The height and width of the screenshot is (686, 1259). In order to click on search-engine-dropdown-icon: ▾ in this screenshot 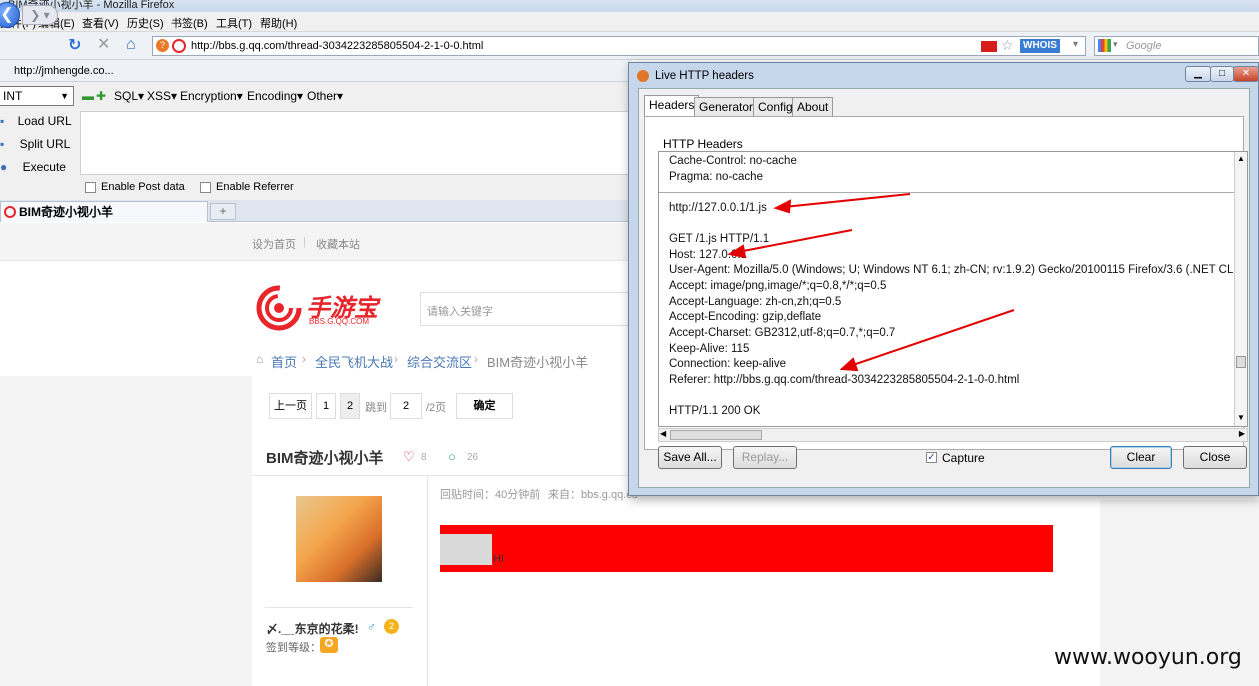, I will do `click(1115, 44)`.